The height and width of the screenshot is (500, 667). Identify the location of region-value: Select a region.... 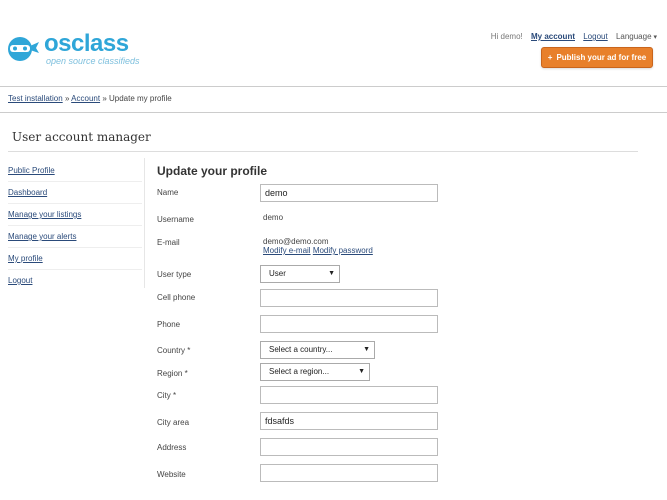
(299, 371).